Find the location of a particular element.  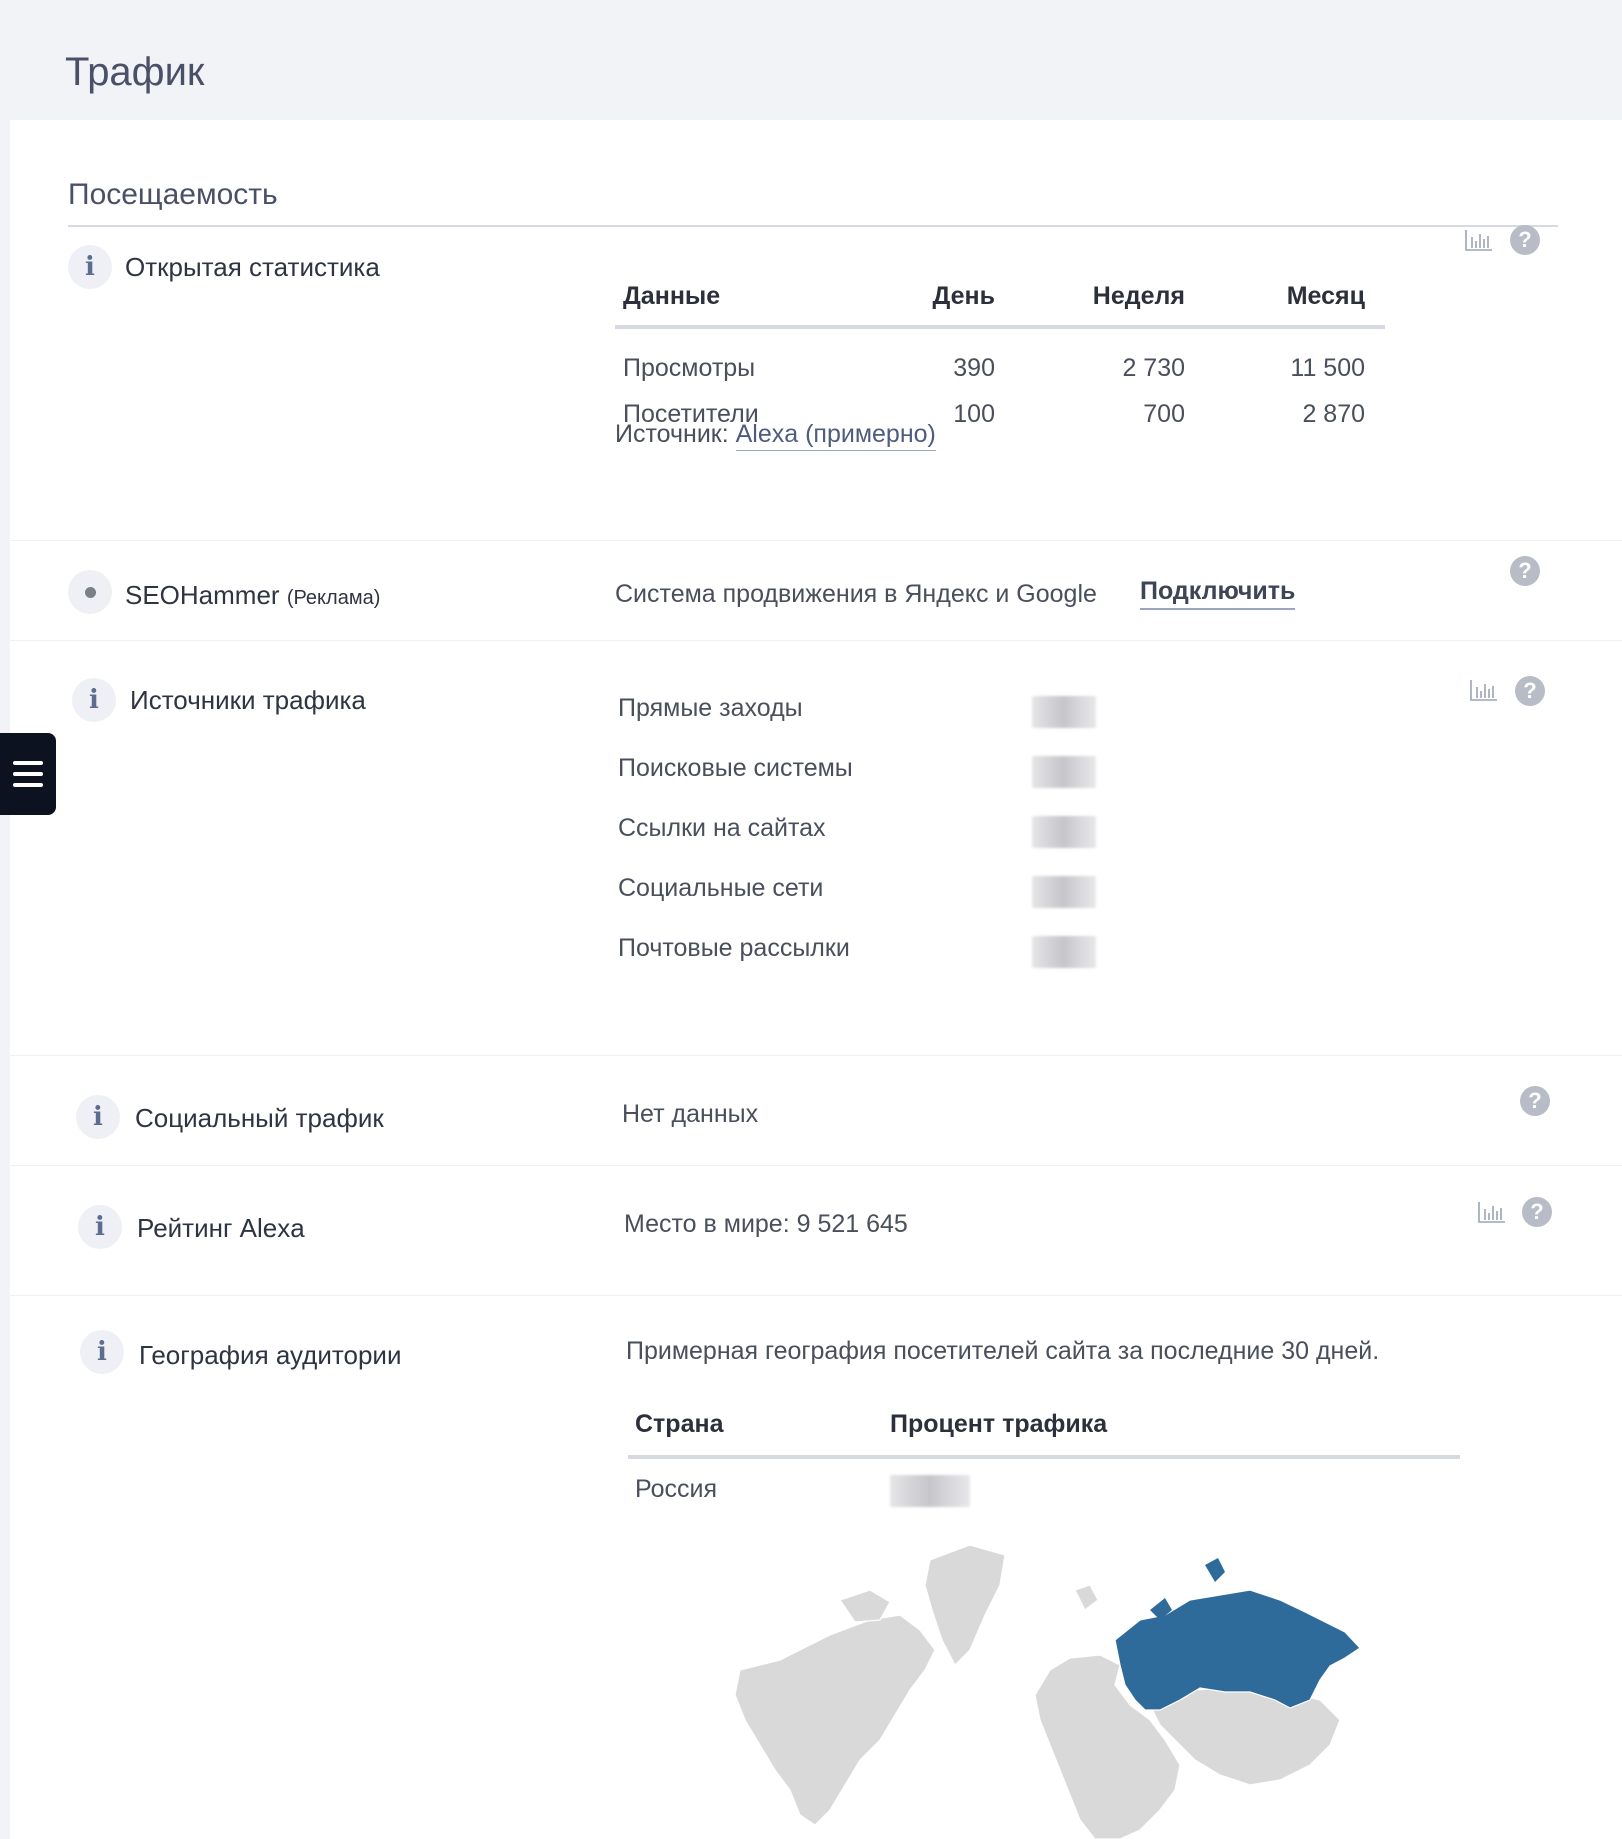

geo-header-country: Страна is located at coordinates (679, 1424).